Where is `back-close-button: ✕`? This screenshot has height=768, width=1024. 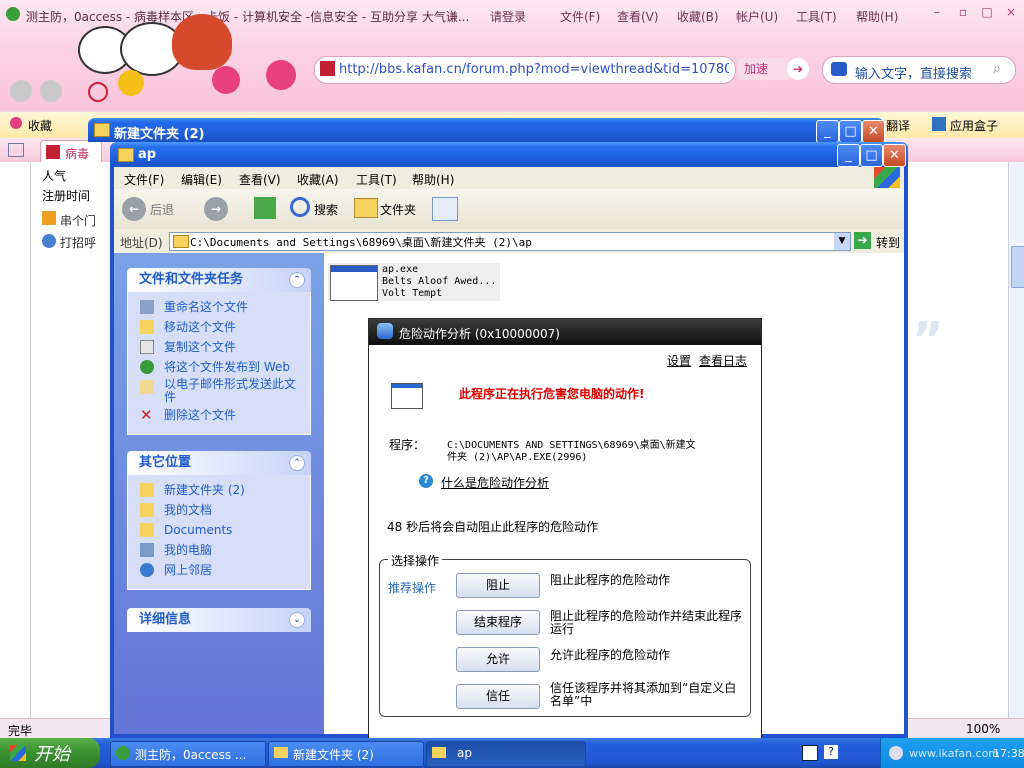
back-close-button: ✕ is located at coordinates (873, 131).